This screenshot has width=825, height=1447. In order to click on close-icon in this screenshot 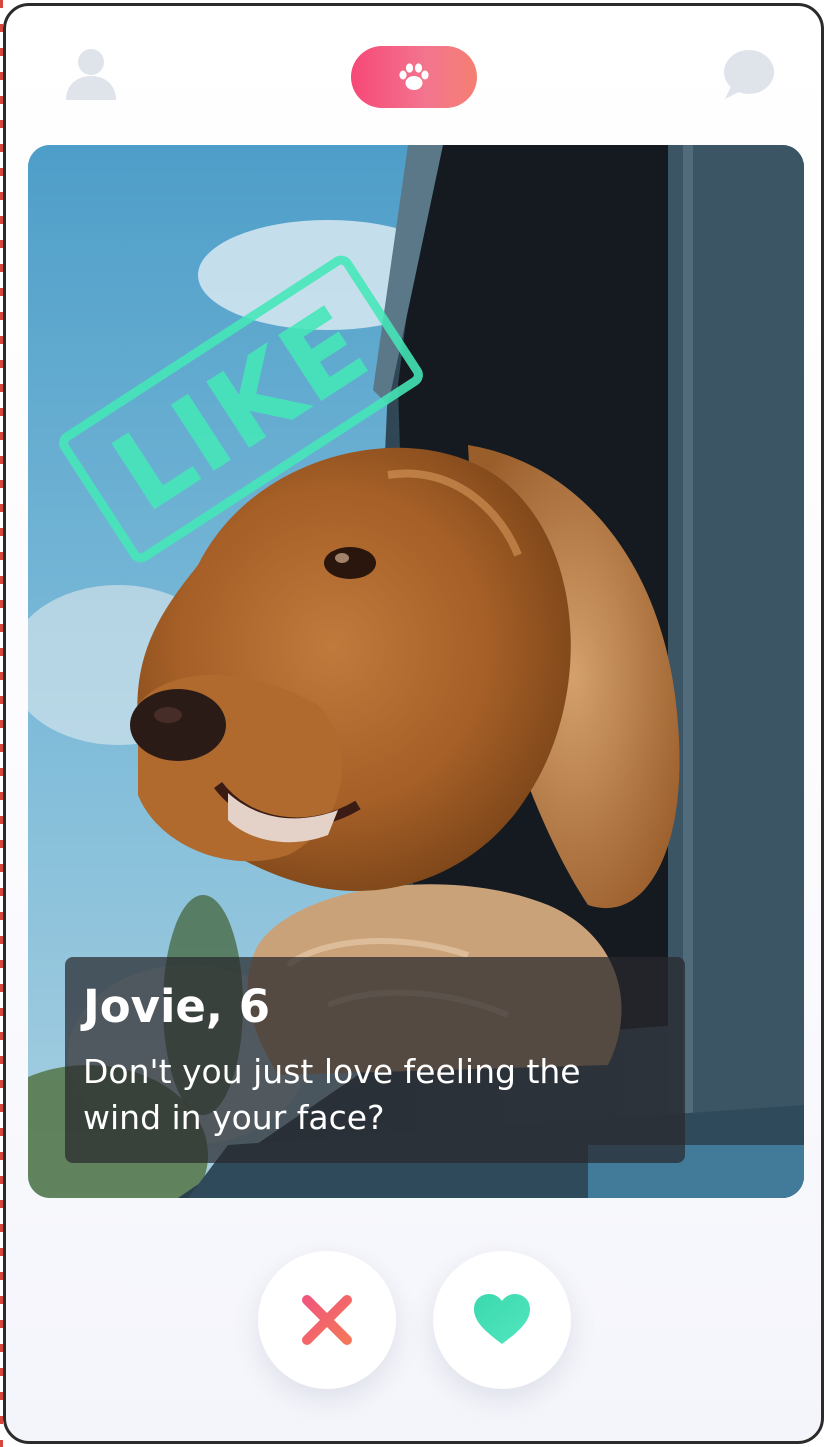, I will do `click(327, 1320)`.